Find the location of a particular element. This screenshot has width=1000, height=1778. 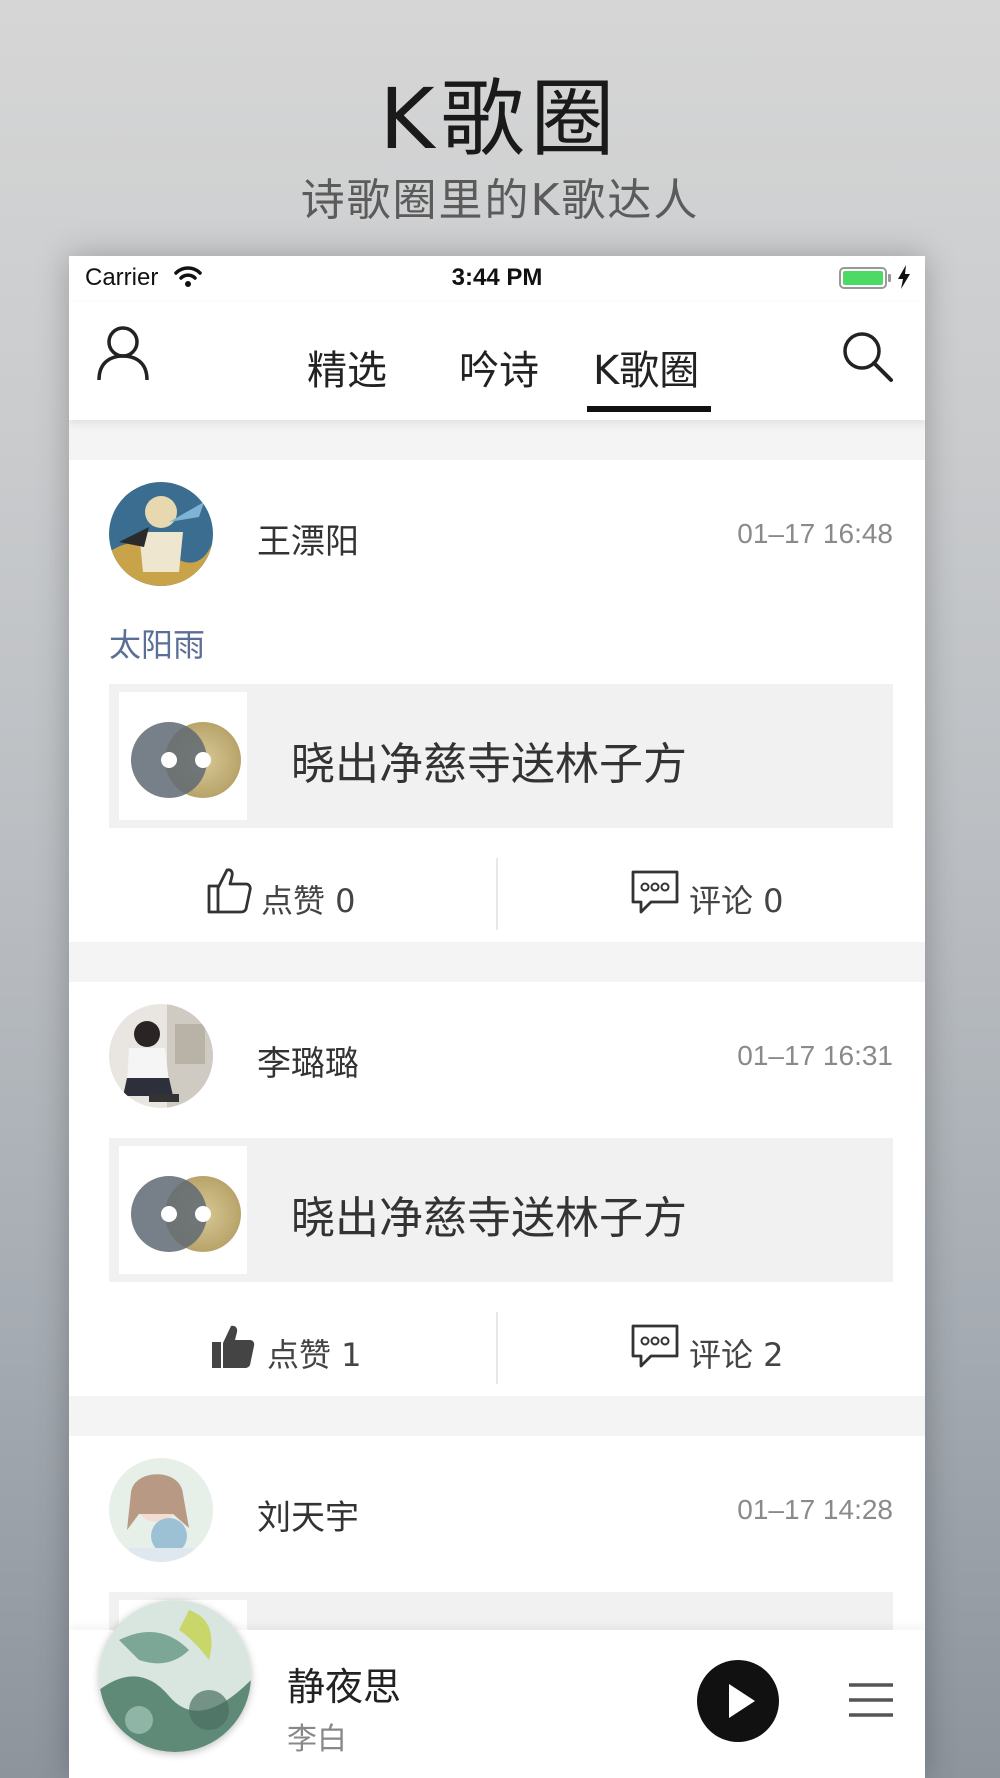

player-song-title: 静夜思 is located at coordinates (344, 1687).